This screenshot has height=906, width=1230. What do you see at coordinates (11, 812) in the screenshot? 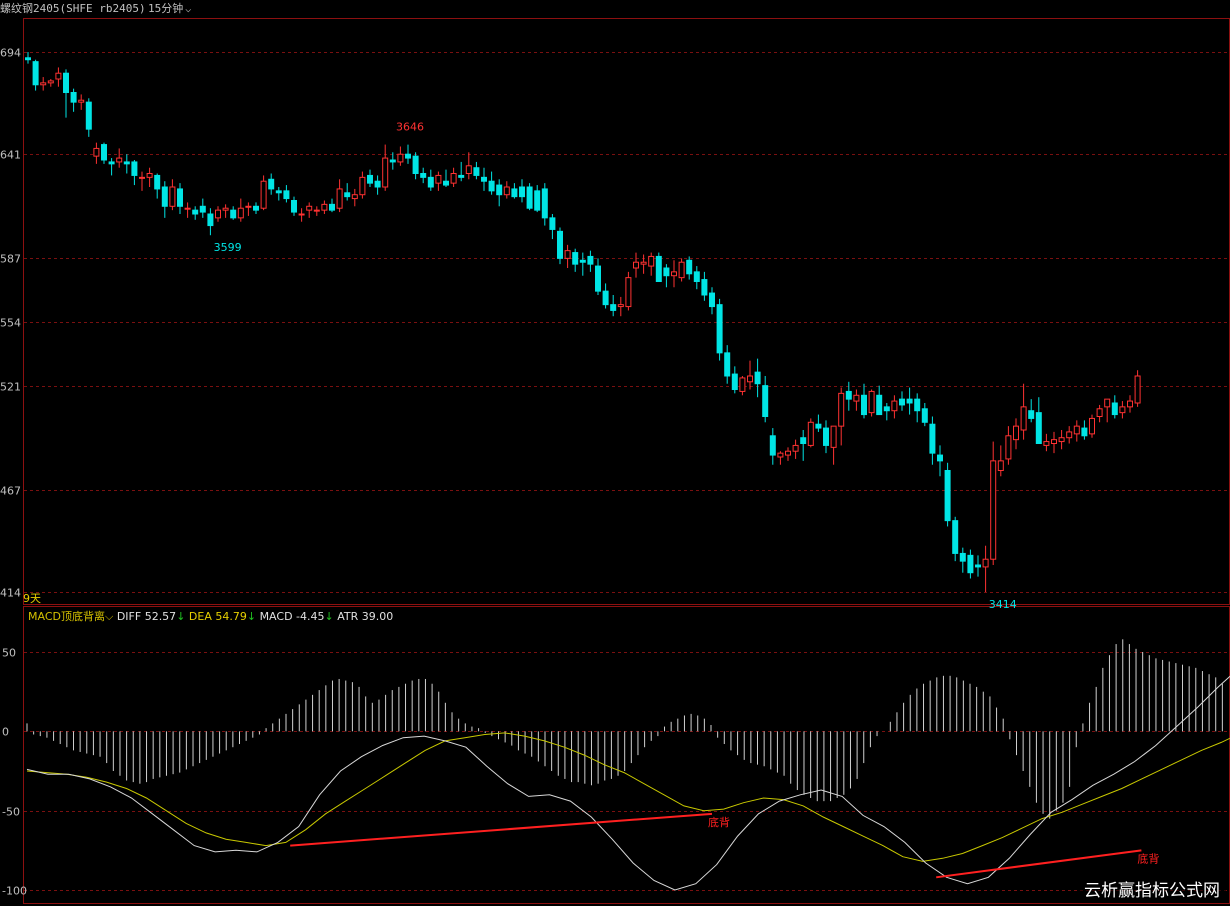
I see `indicator-tick-label: -50` at bounding box center [11, 812].